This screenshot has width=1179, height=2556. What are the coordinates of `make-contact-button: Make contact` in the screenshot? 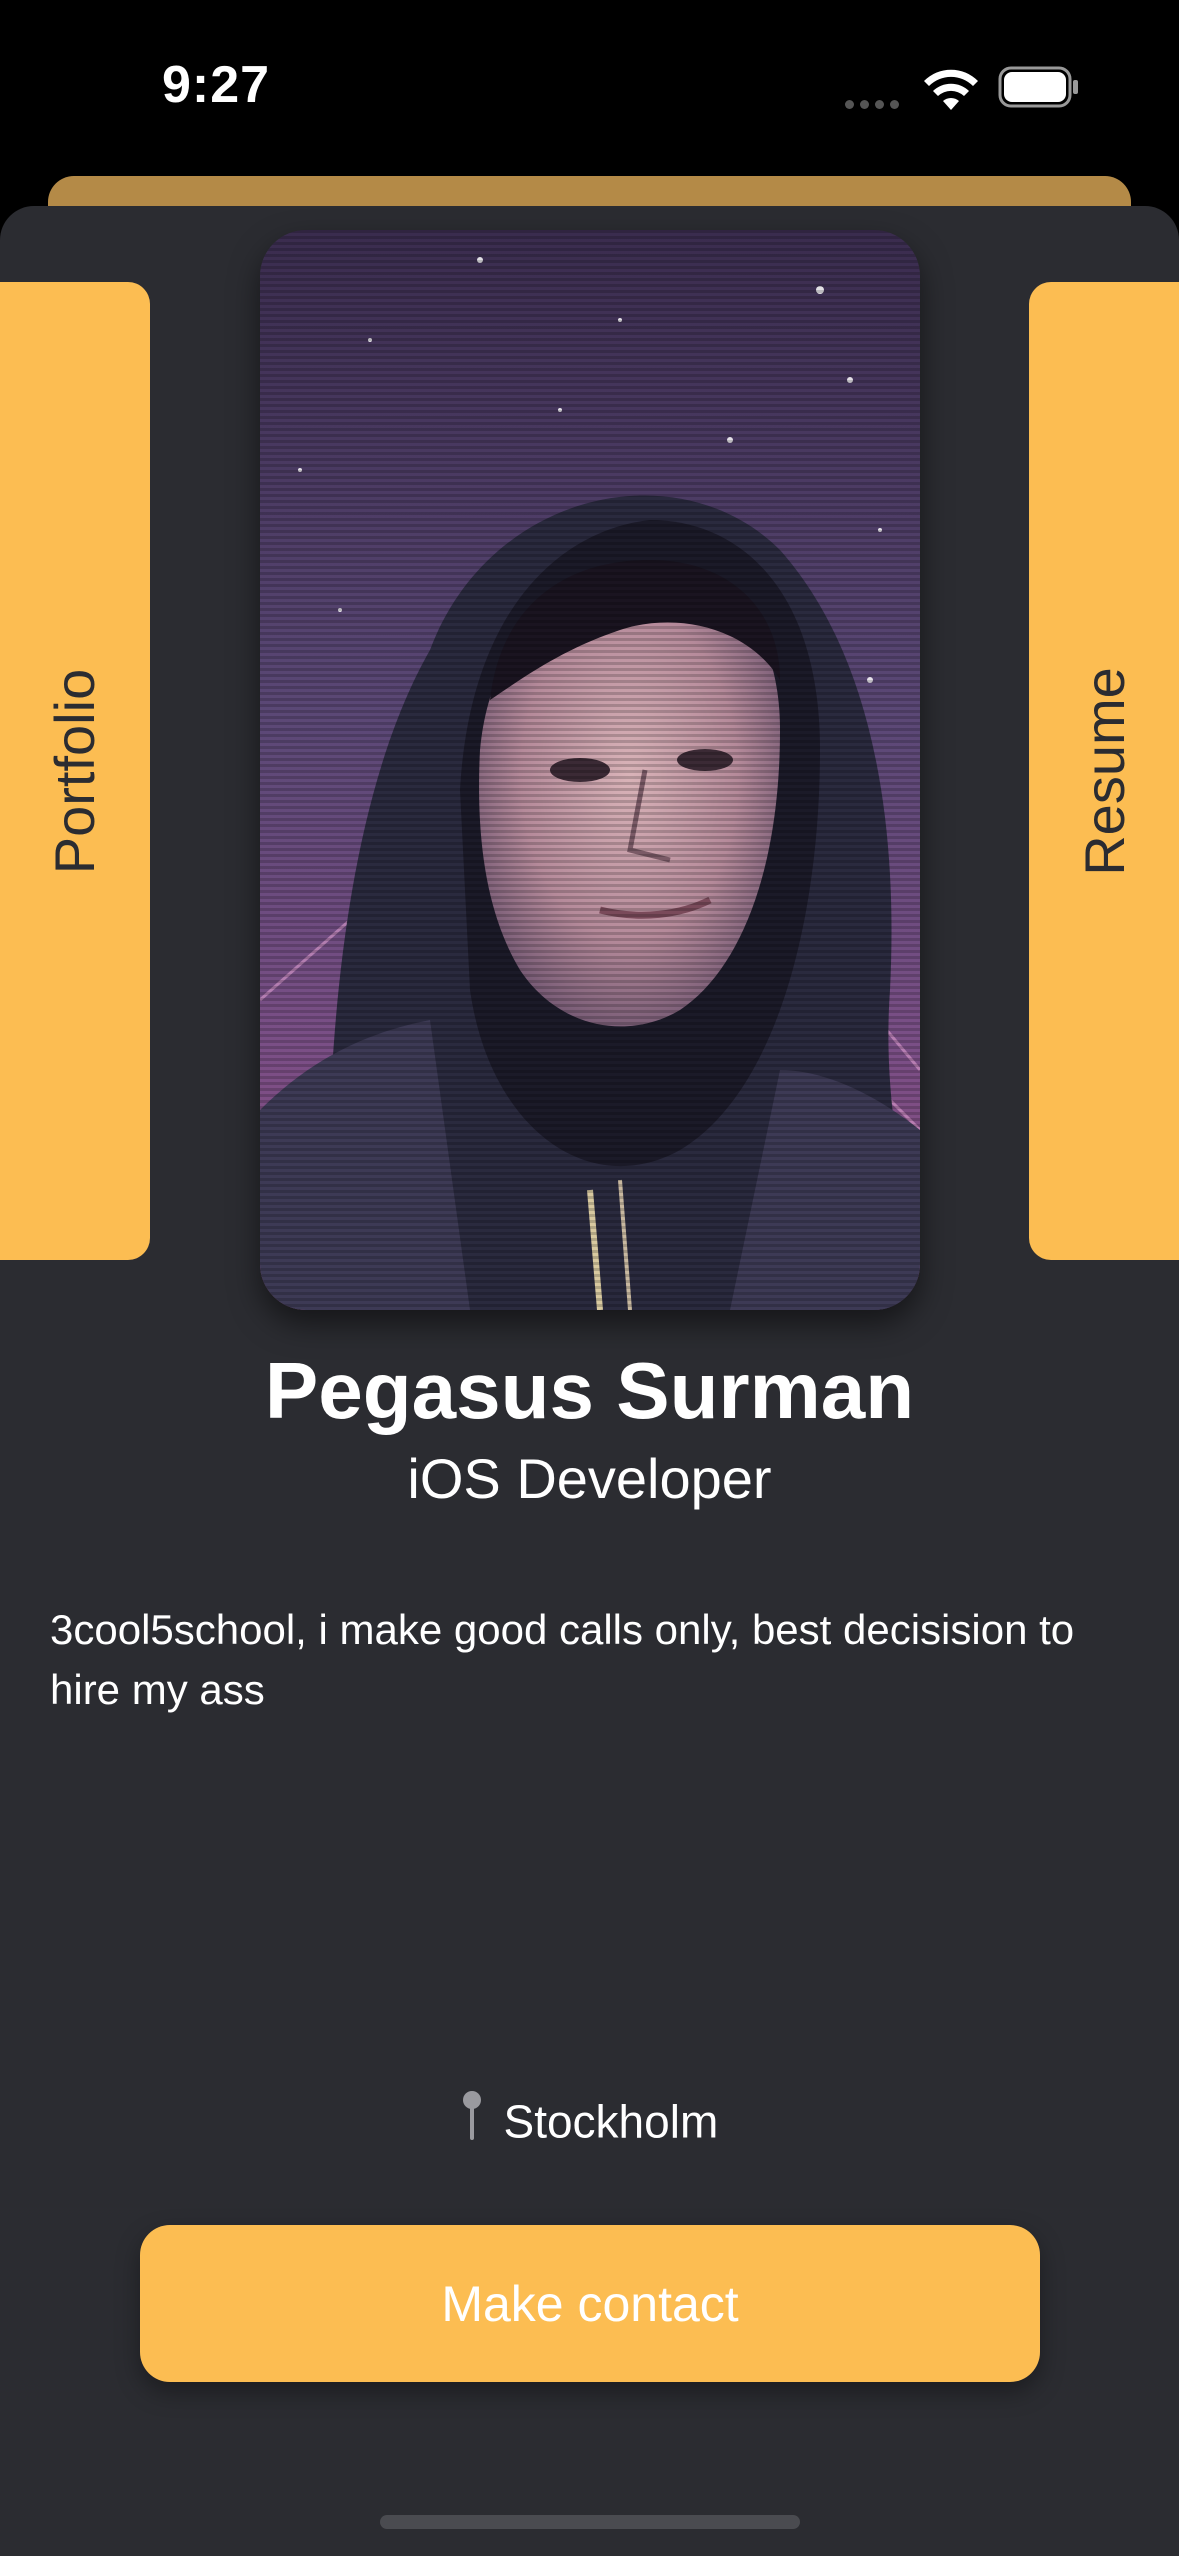 It's located at (590, 2303).